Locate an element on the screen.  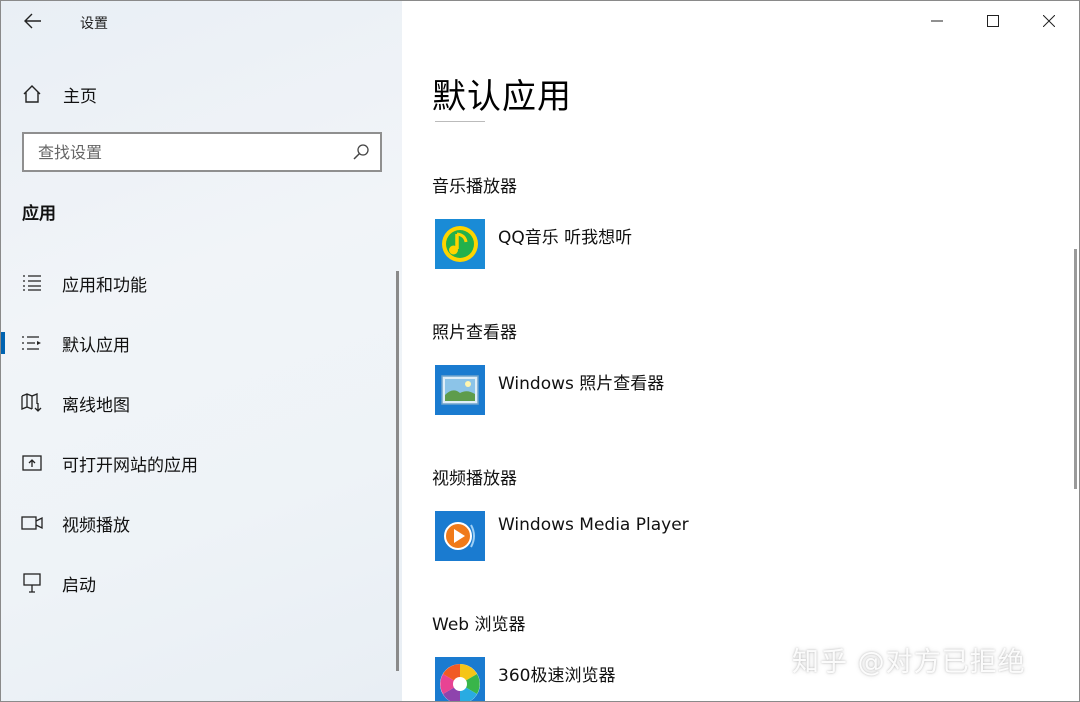
sidebar-item-apps-for-websites: 可打开网站的应用 is located at coordinates (200, 463).